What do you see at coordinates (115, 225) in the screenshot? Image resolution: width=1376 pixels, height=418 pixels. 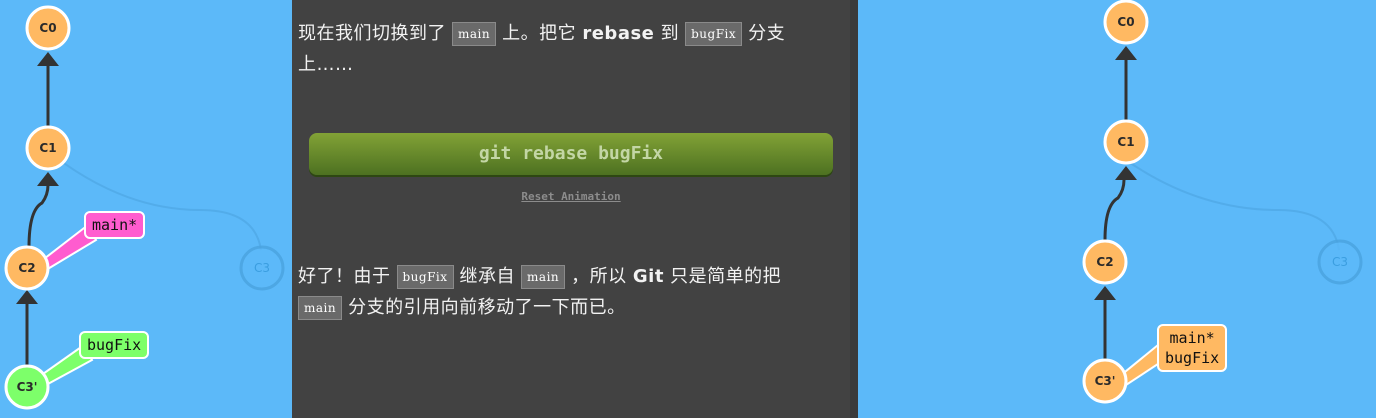 I see `left-branch-main: main*` at bounding box center [115, 225].